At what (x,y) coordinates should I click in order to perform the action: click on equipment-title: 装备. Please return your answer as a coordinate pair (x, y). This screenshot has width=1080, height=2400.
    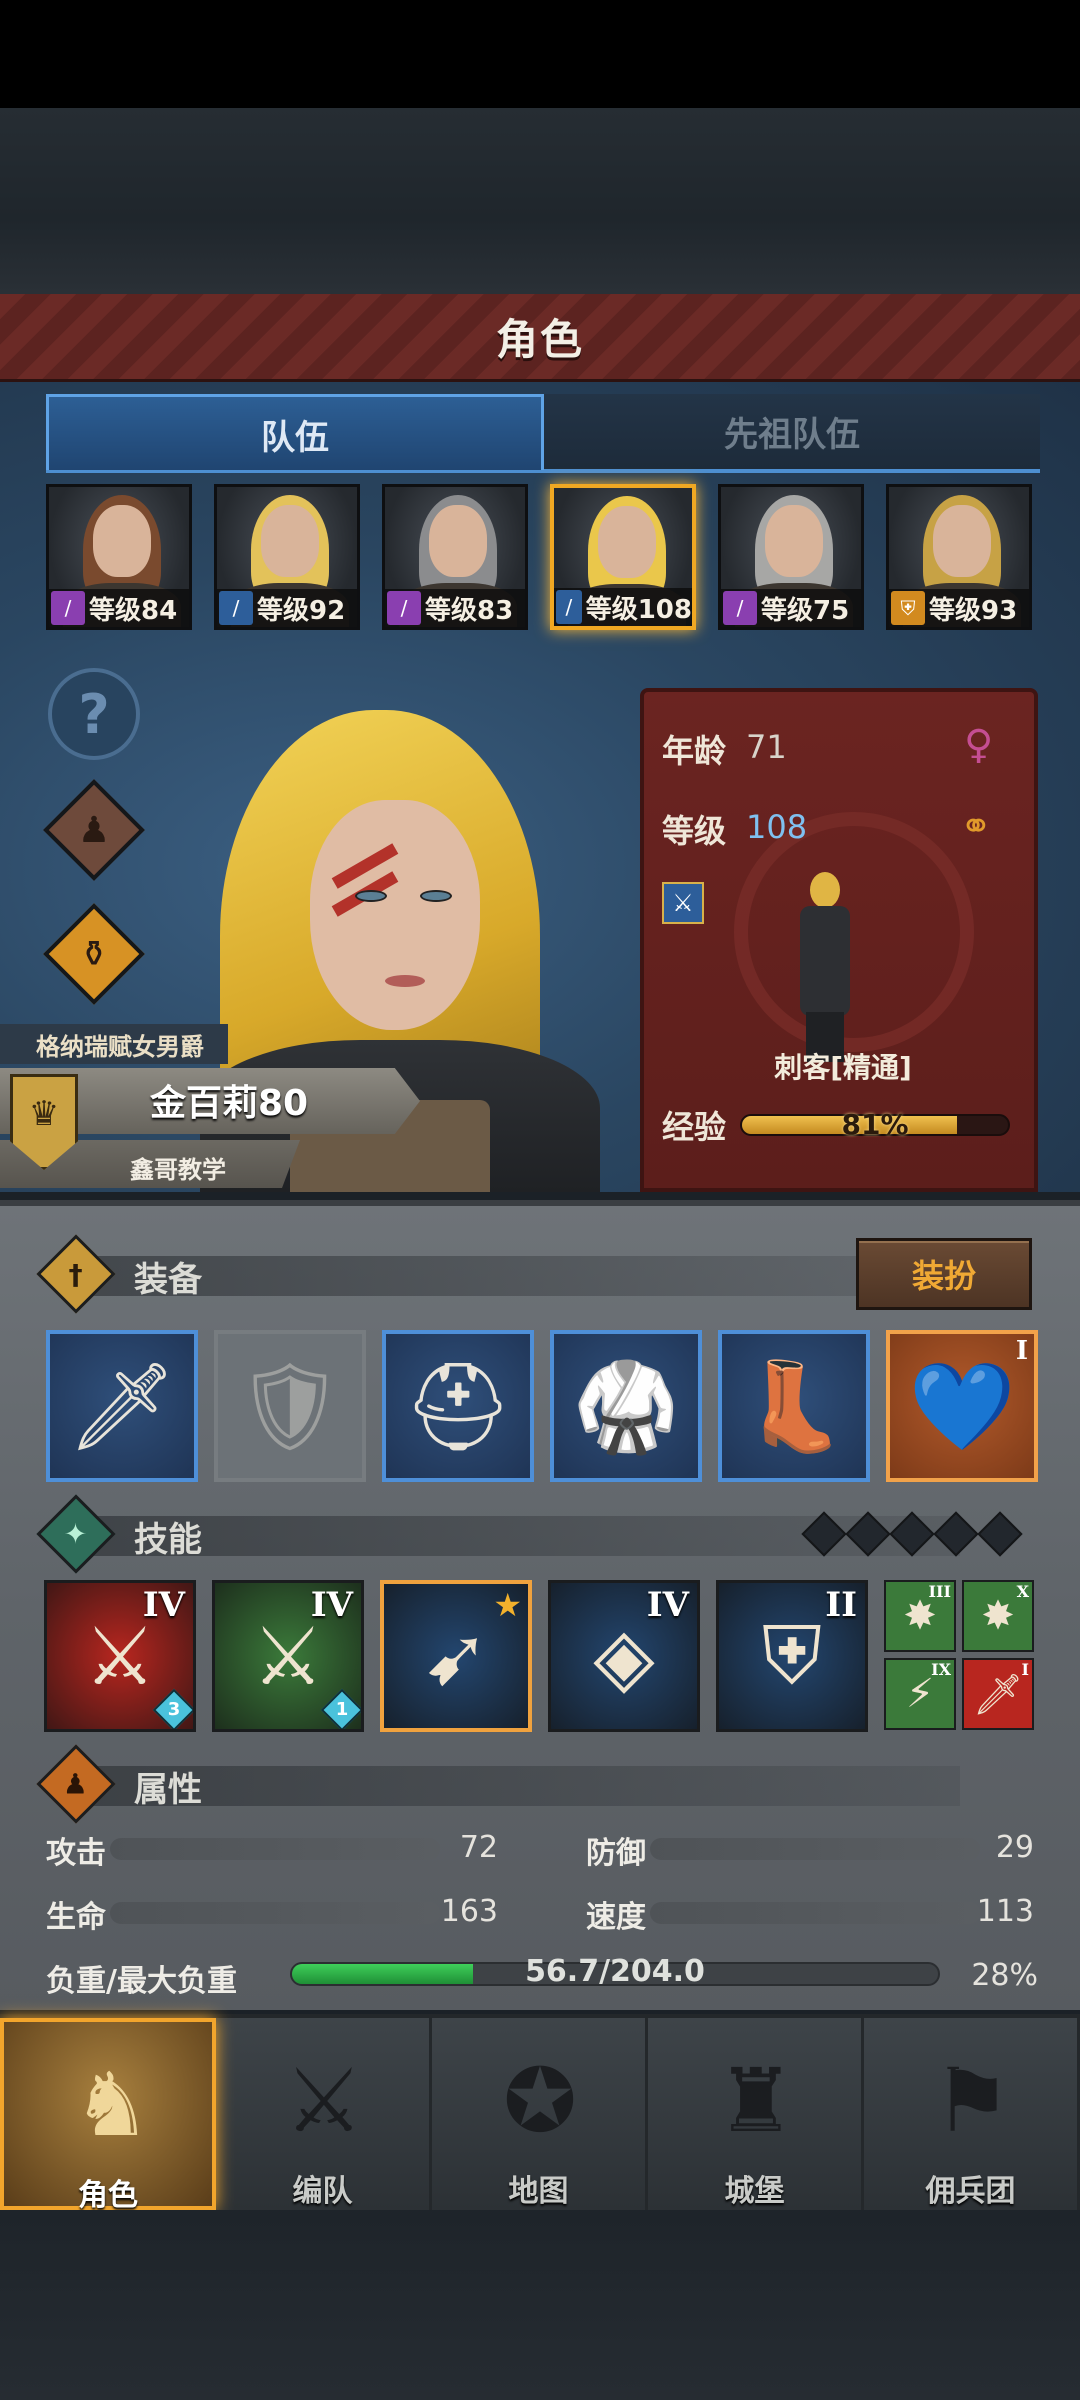
    Looking at the image, I should click on (168, 1280).